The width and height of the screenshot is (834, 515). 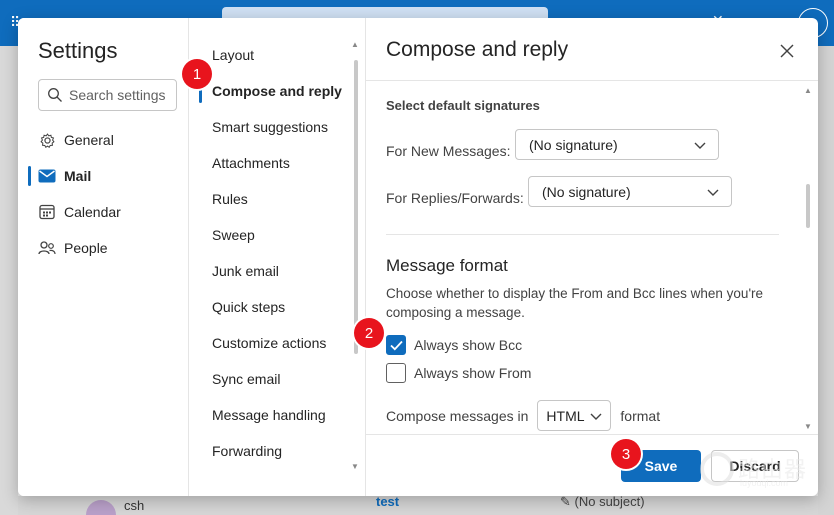 What do you see at coordinates (92, 212) in the screenshot?
I see `category-label: Calendar` at bounding box center [92, 212].